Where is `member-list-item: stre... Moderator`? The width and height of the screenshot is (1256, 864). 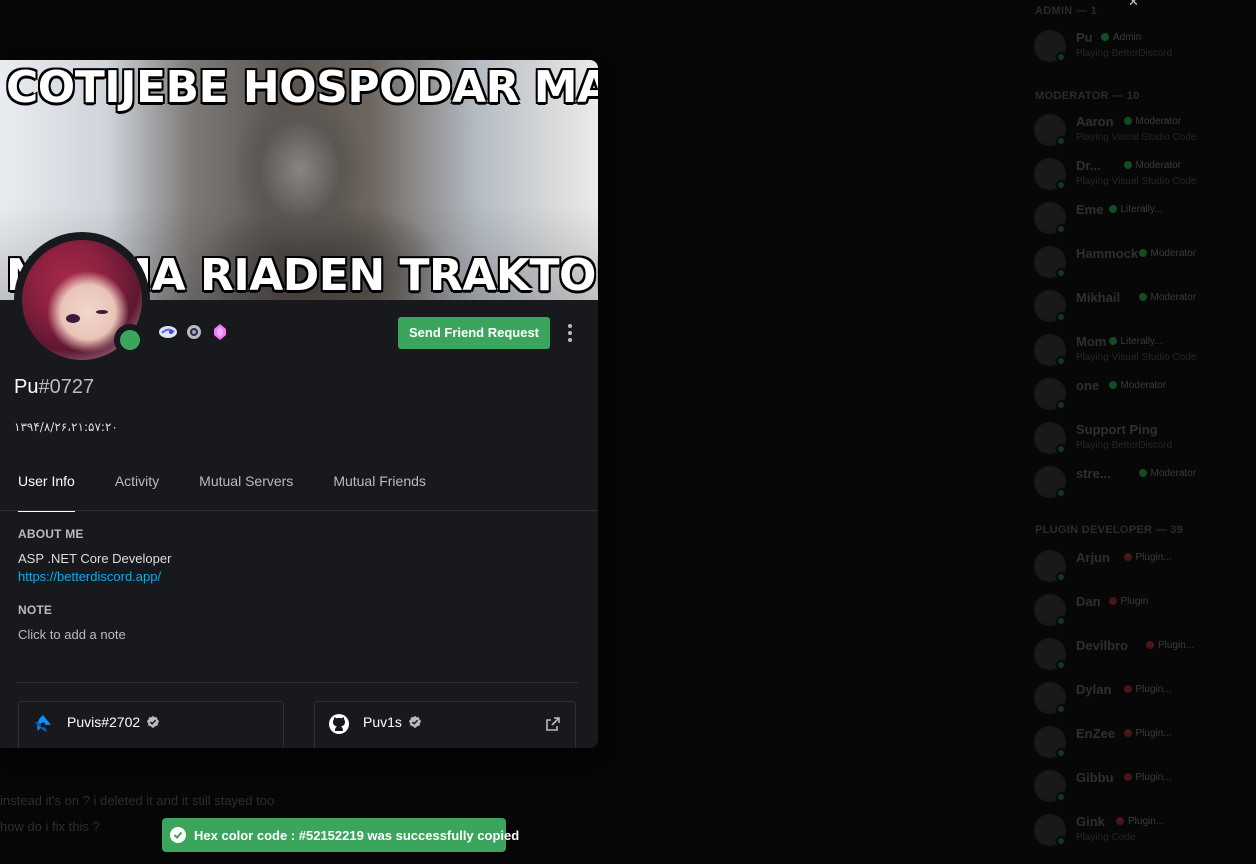 member-list-item: stre... Moderator is located at coordinates (1141, 484).